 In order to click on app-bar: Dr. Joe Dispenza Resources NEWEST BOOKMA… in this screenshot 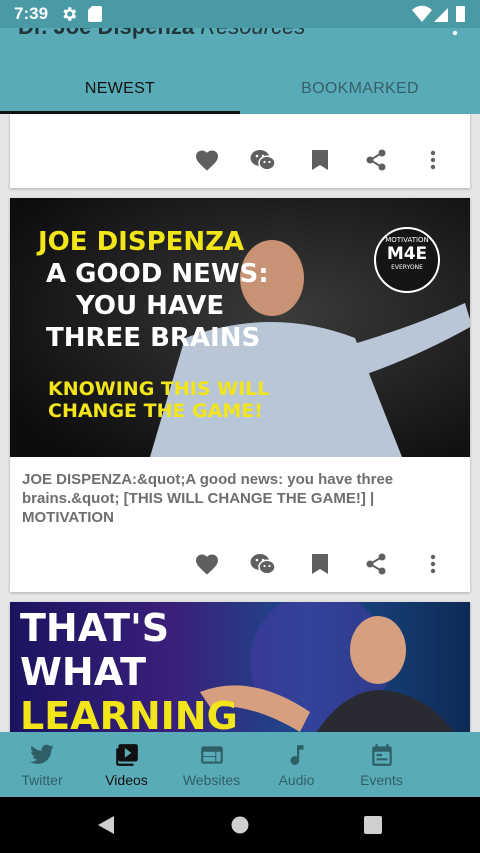, I will do `click(240, 71)`.